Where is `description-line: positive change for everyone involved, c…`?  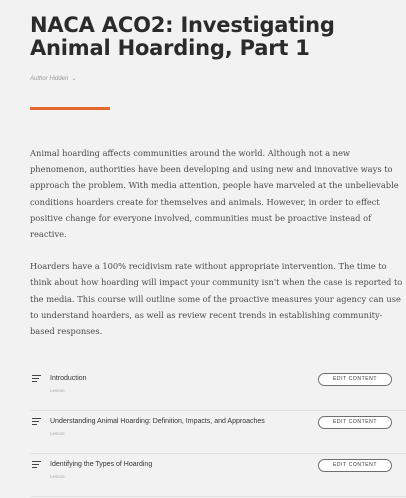
description-line: positive change for everyone involved, c… is located at coordinates (201, 217).